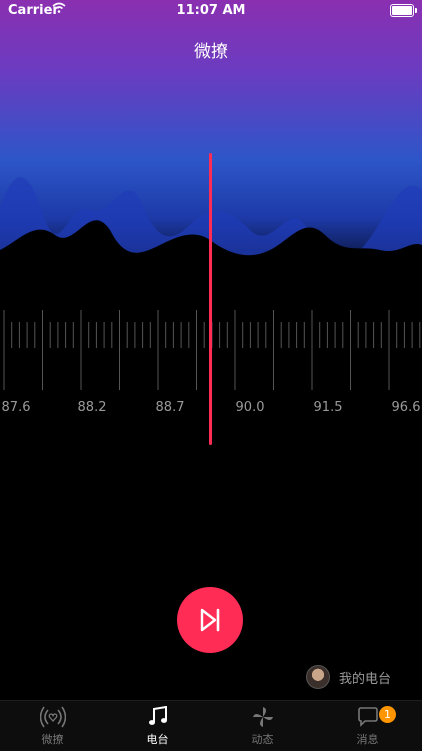 The image size is (422, 751). Describe the element at coordinates (92, 407) in the screenshot. I see `frequency-label: 88.2` at that location.